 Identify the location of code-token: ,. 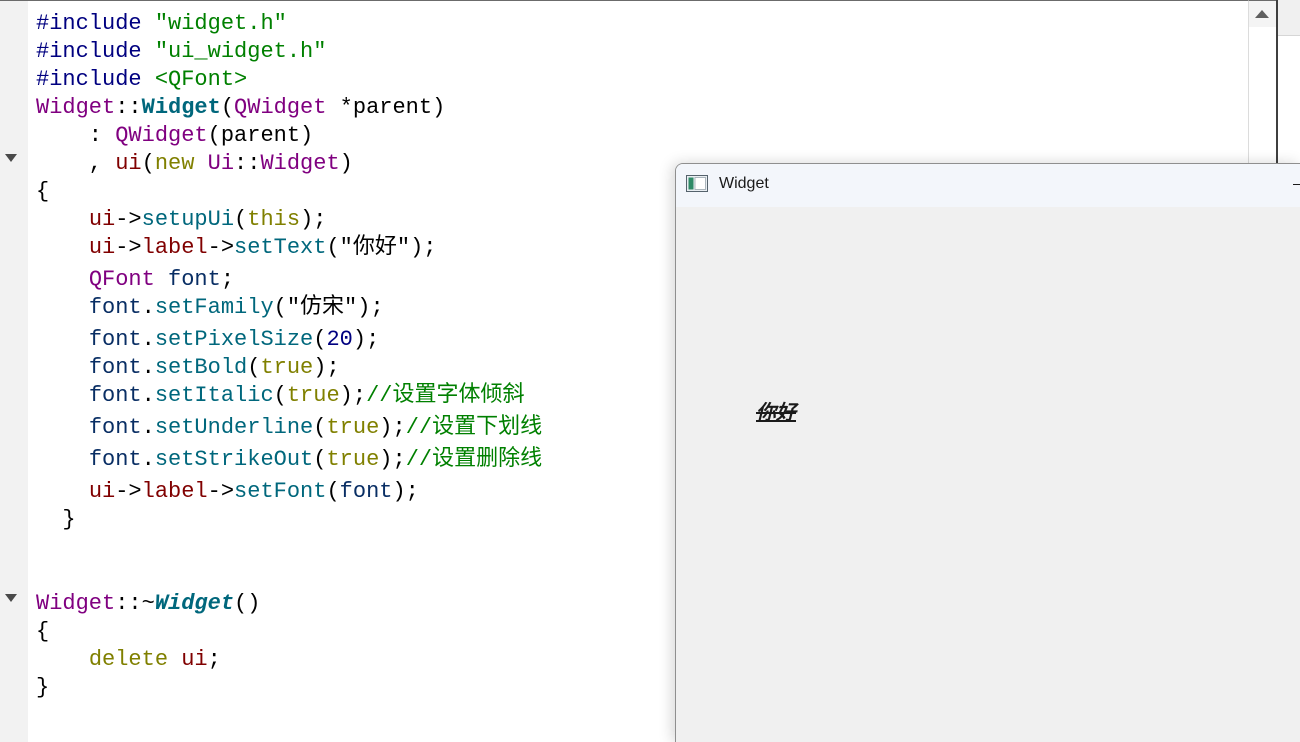
(76, 163).